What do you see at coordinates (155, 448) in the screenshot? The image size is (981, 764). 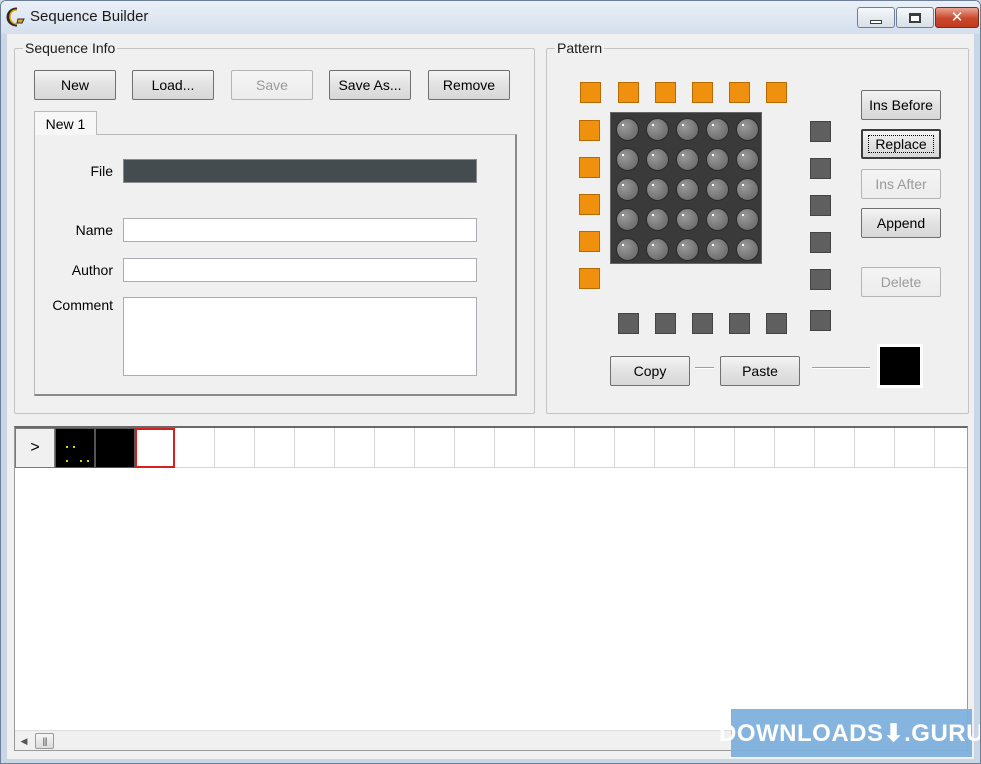 I see `frame-selected-slot` at bounding box center [155, 448].